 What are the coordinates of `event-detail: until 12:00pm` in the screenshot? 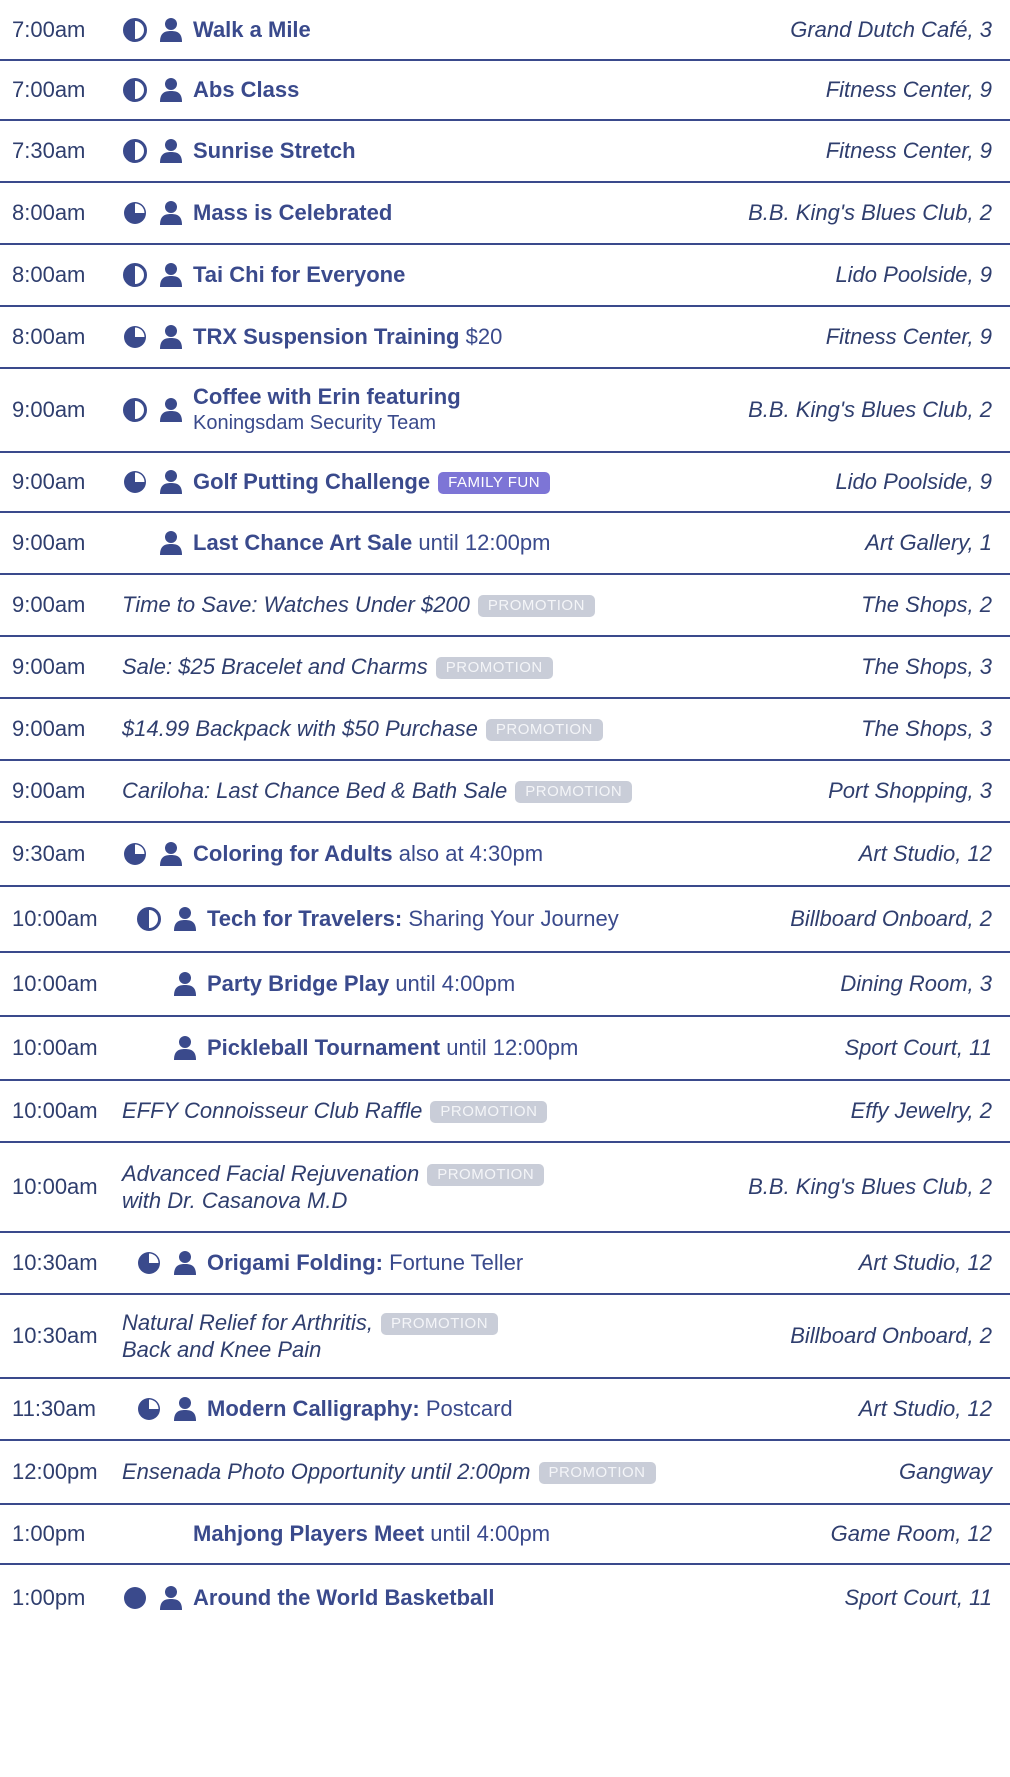 It's located at (484, 542).